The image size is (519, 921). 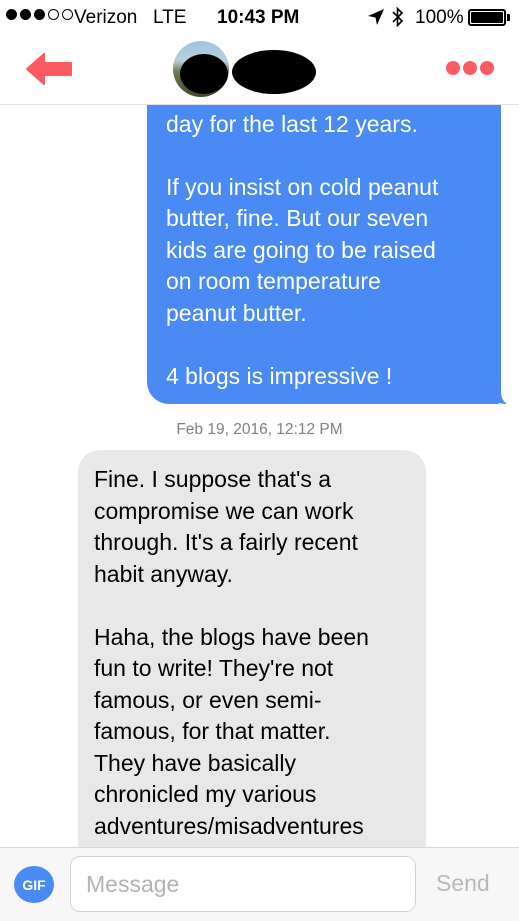 What do you see at coordinates (470, 68) in the screenshot?
I see `more-dots-icon` at bounding box center [470, 68].